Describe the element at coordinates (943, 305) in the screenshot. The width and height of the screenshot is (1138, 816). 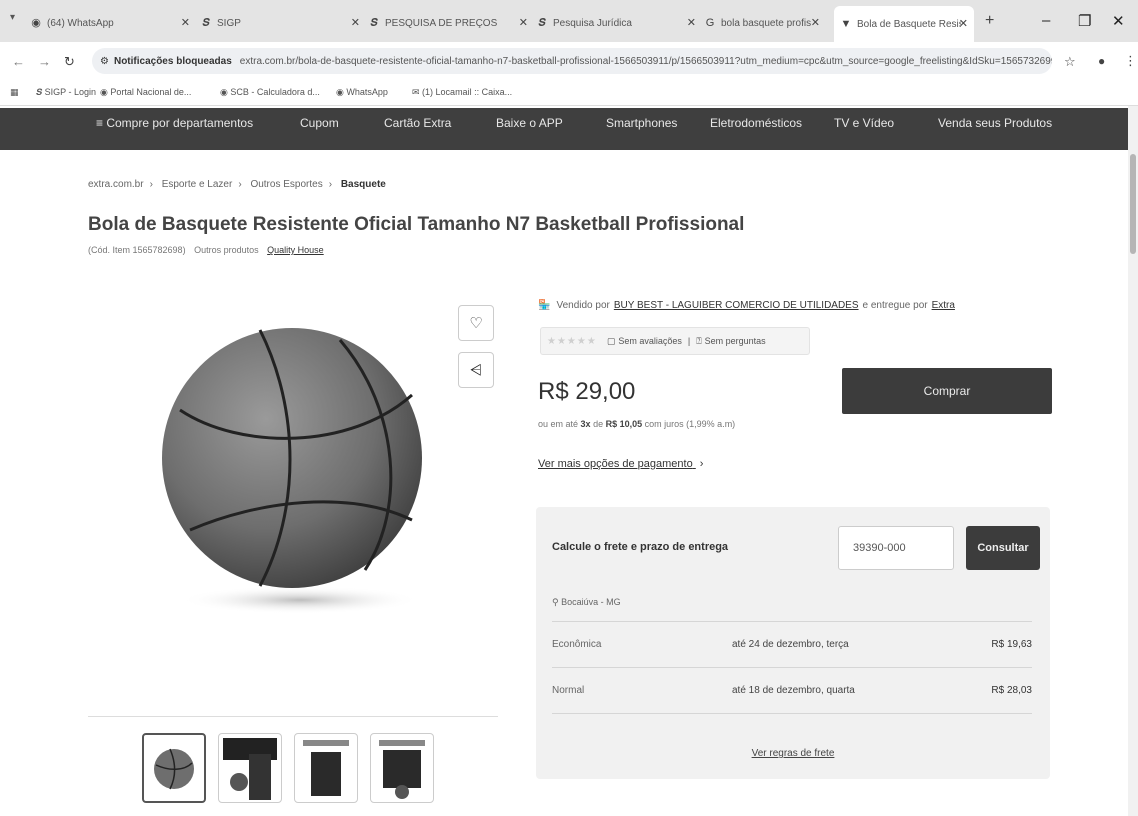
I see `delivered-by-link: Extra` at that location.